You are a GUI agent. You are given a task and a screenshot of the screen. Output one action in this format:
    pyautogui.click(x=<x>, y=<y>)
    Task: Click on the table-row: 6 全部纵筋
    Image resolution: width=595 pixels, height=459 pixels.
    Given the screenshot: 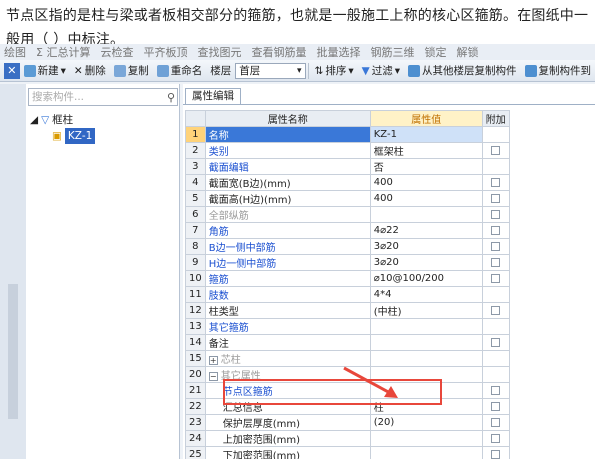 What is the action you would take?
    pyautogui.click(x=347, y=214)
    